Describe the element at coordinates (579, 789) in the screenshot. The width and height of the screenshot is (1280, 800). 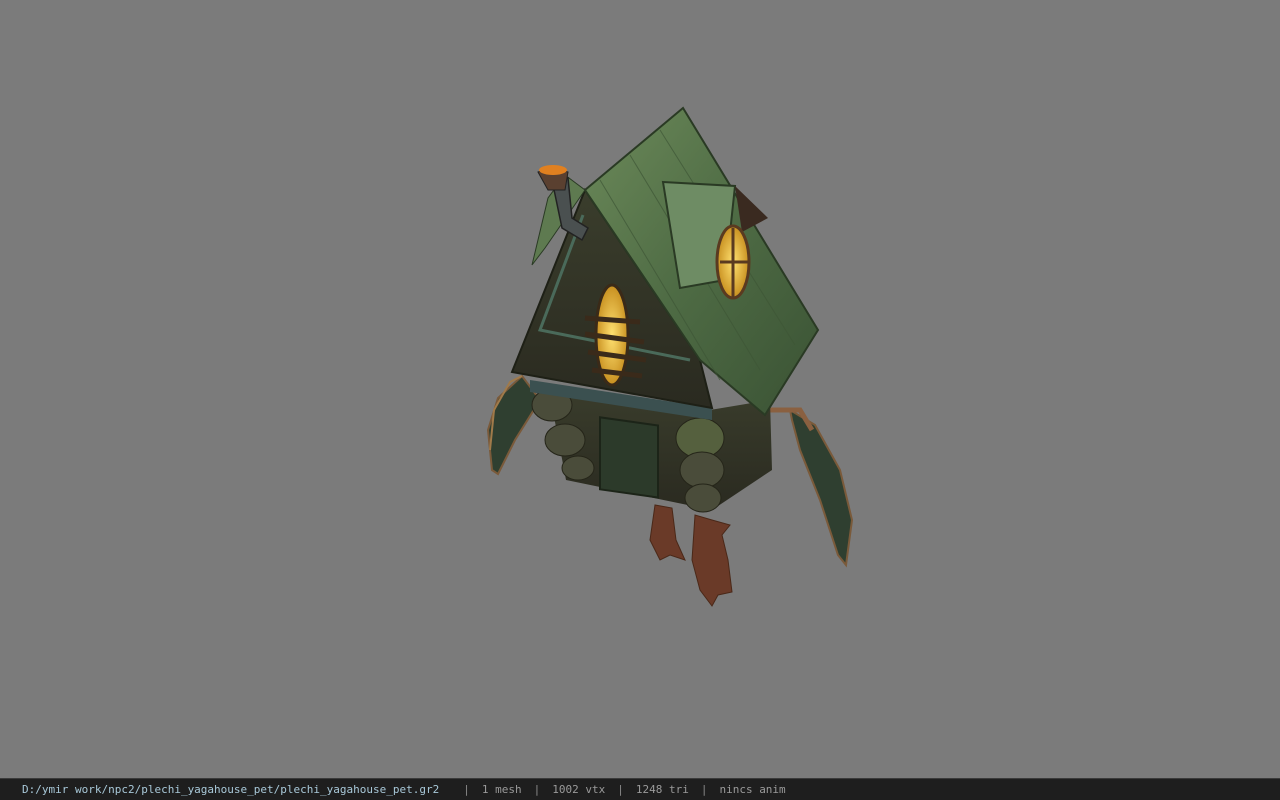
I see `vertex-count: 1002 vtx` at that location.